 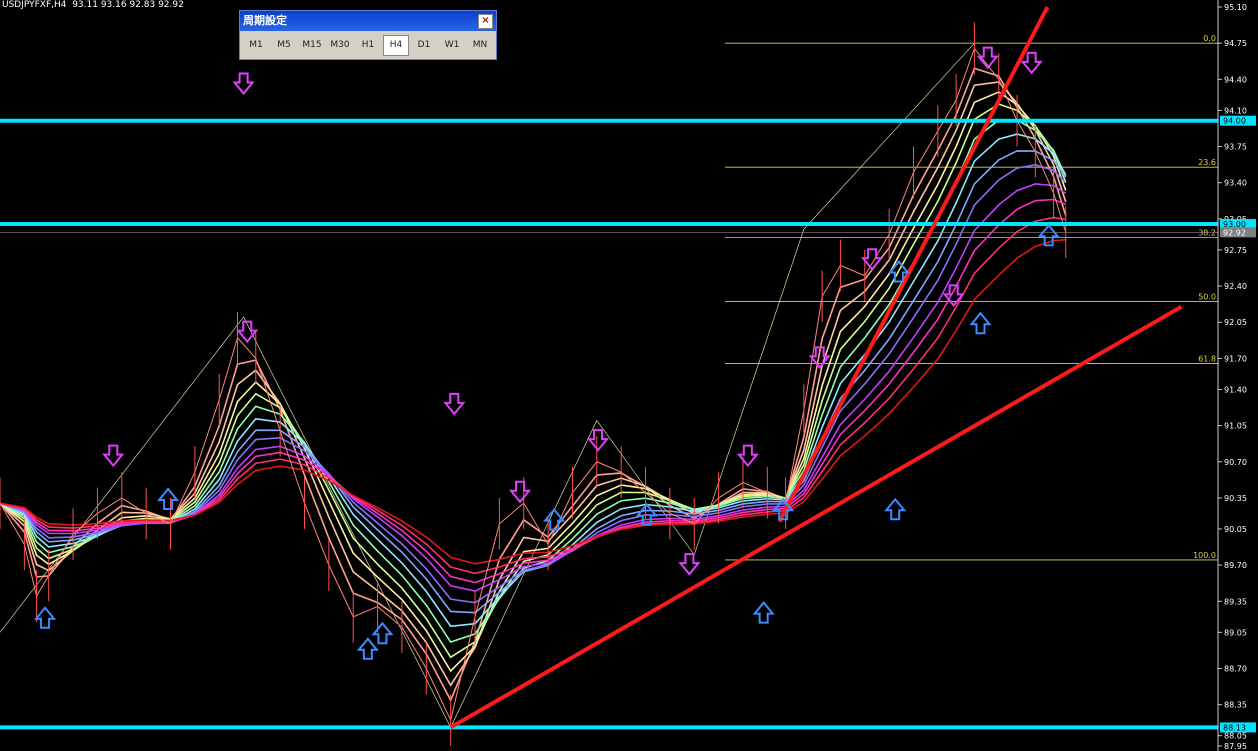 I want to click on tab-h1: H1, so click(x=368, y=45).